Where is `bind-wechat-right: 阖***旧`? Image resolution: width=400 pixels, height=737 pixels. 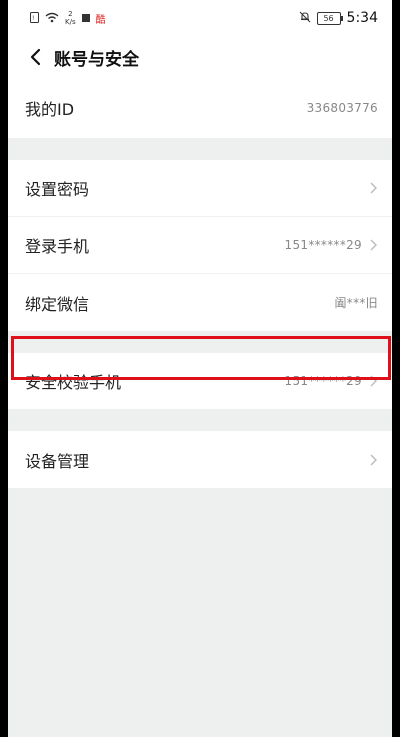
bind-wechat-right: 阖***旧 is located at coordinates (356, 302).